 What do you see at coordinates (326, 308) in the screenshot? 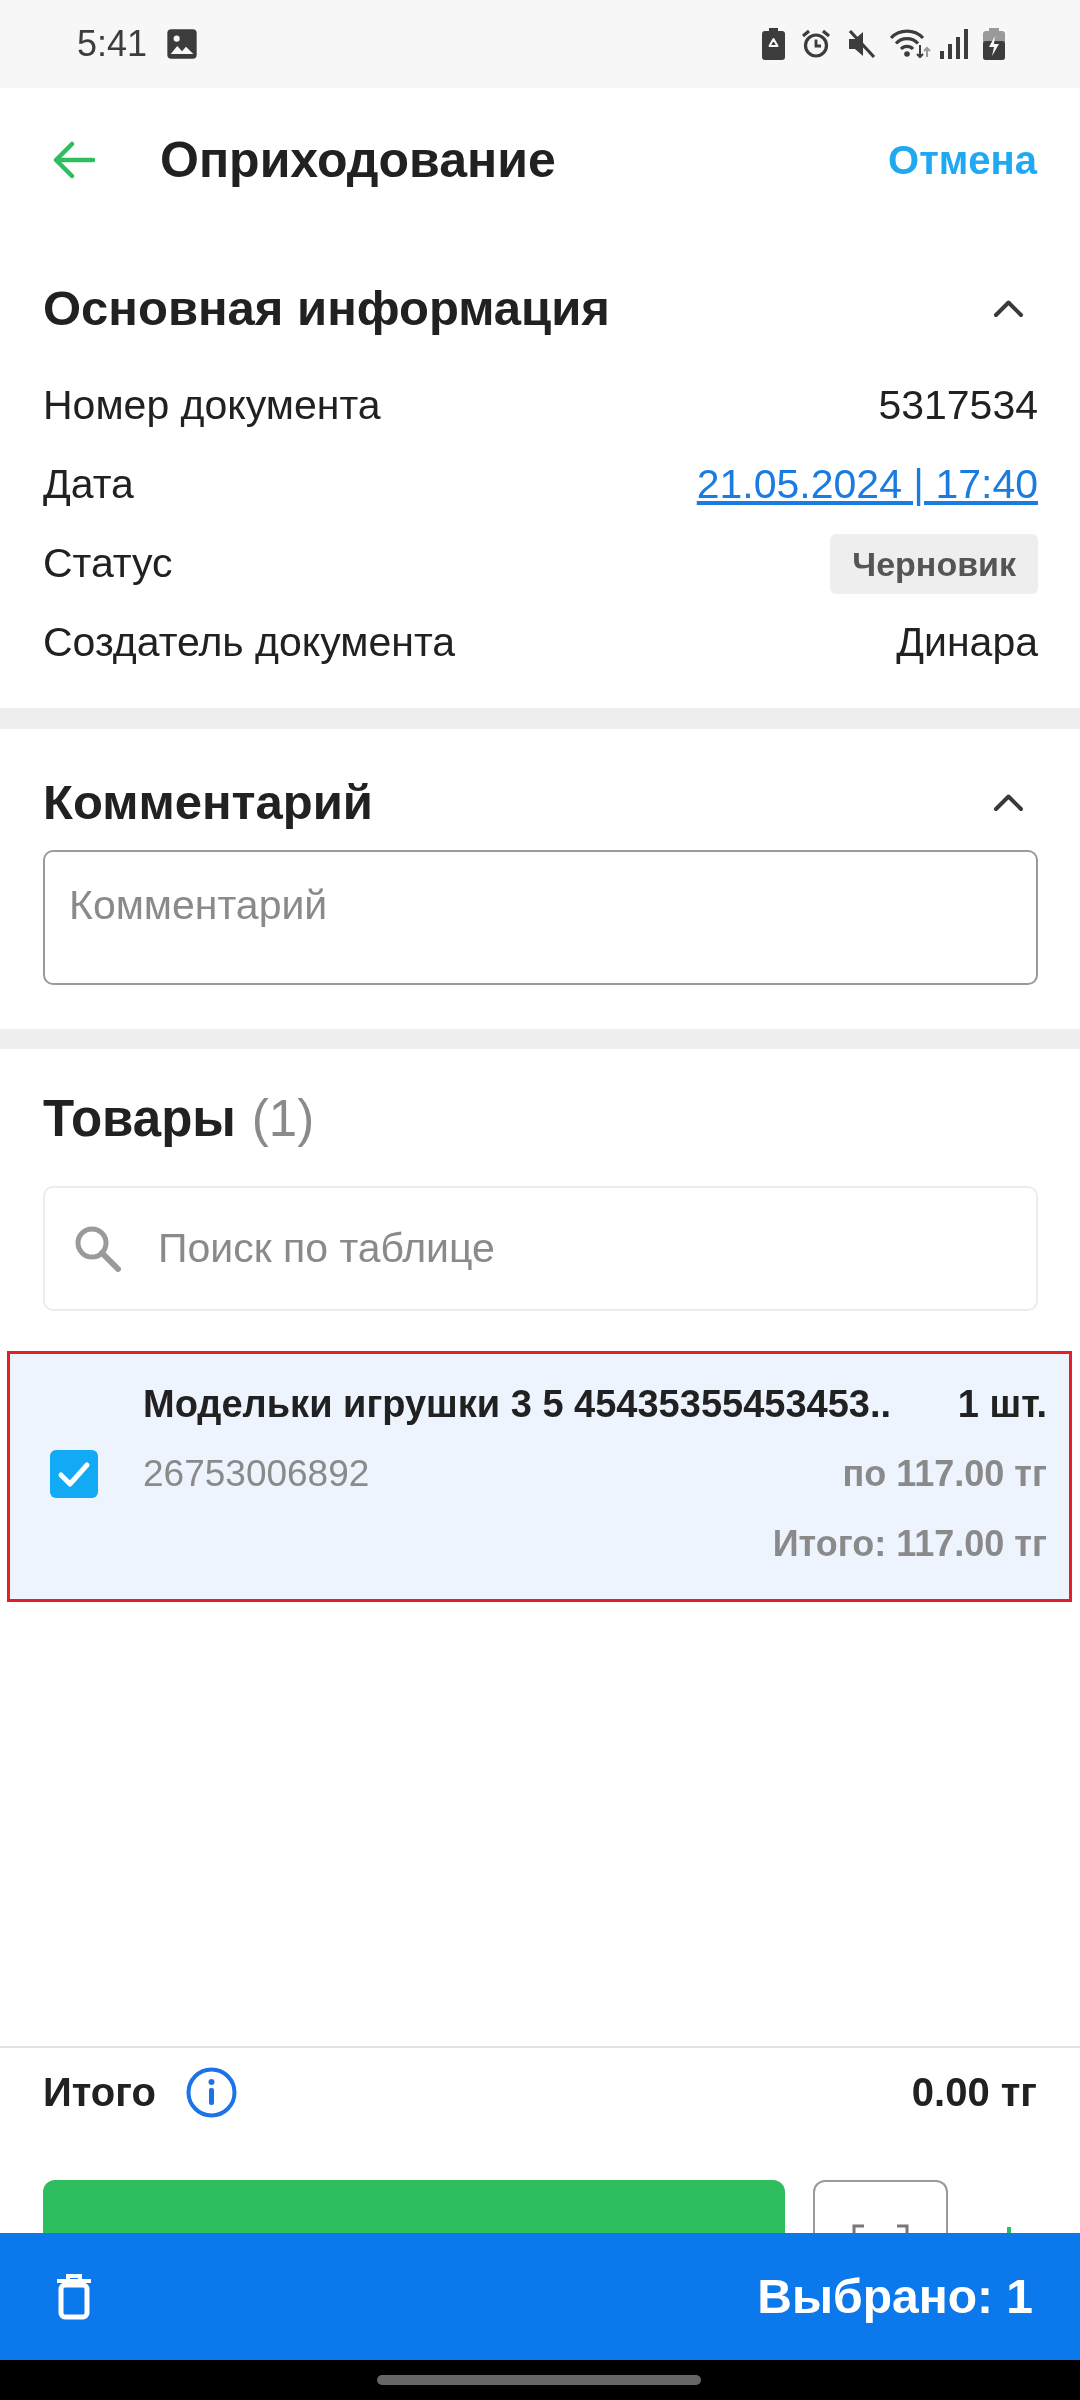
I see `section-title: Основная информация` at bounding box center [326, 308].